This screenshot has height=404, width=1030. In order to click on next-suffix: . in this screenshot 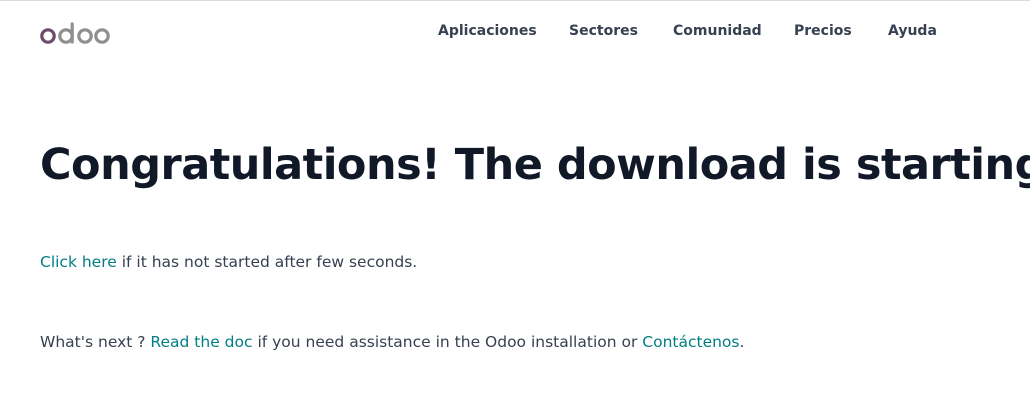, I will do `click(742, 342)`.